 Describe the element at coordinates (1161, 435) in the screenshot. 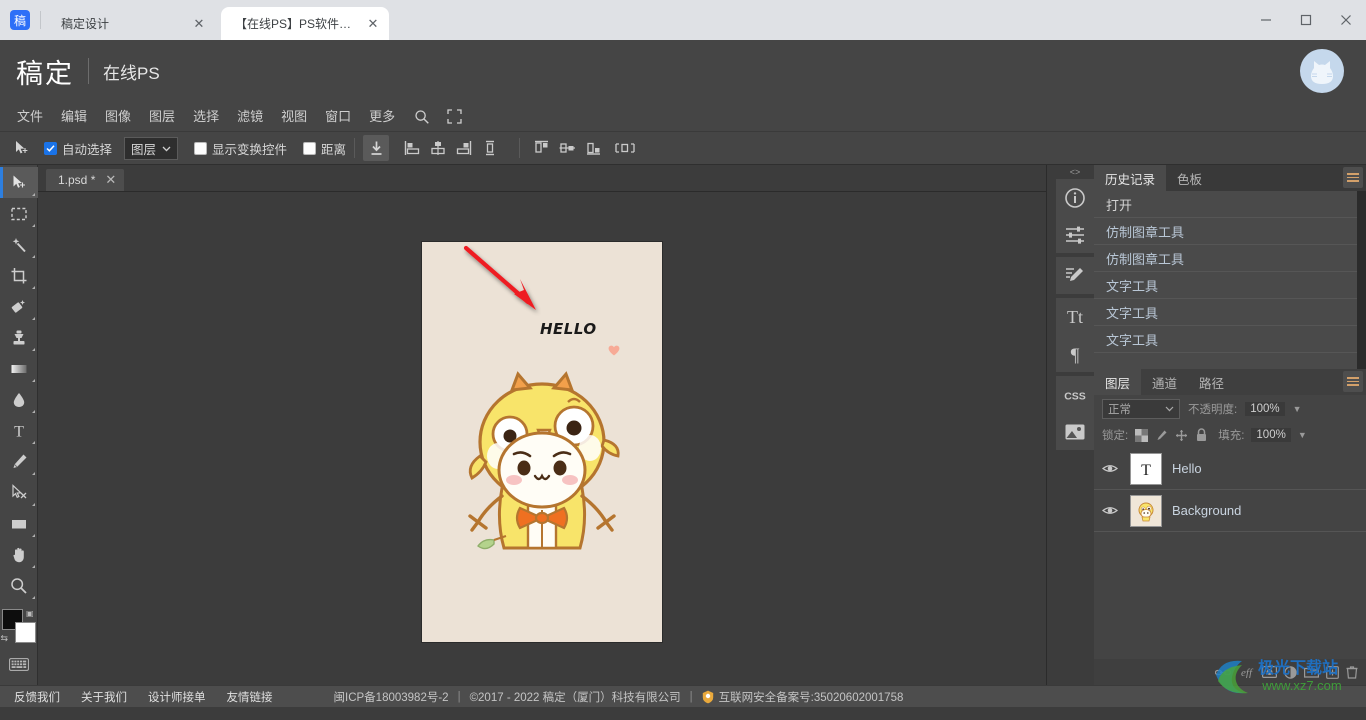

I see `lock-image-pixels-icon` at that location.